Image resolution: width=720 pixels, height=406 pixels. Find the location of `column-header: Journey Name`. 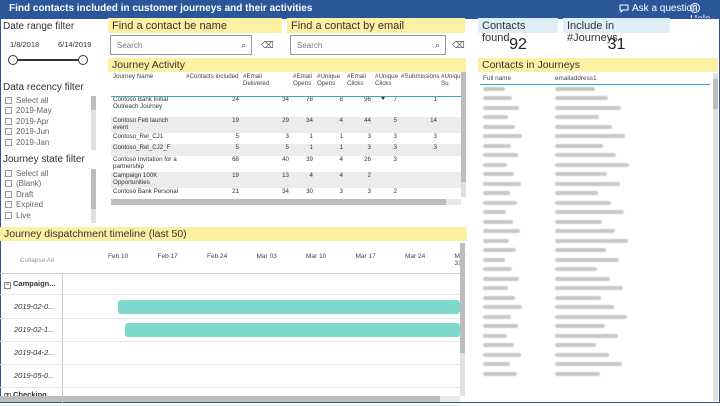

column-header: Journey Name is located at coordinates (147, 84).